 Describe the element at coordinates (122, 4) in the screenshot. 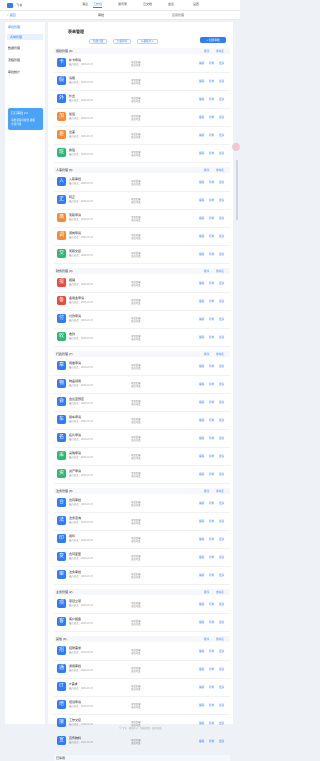

I see `nav-tab: 通讯录` at that location.